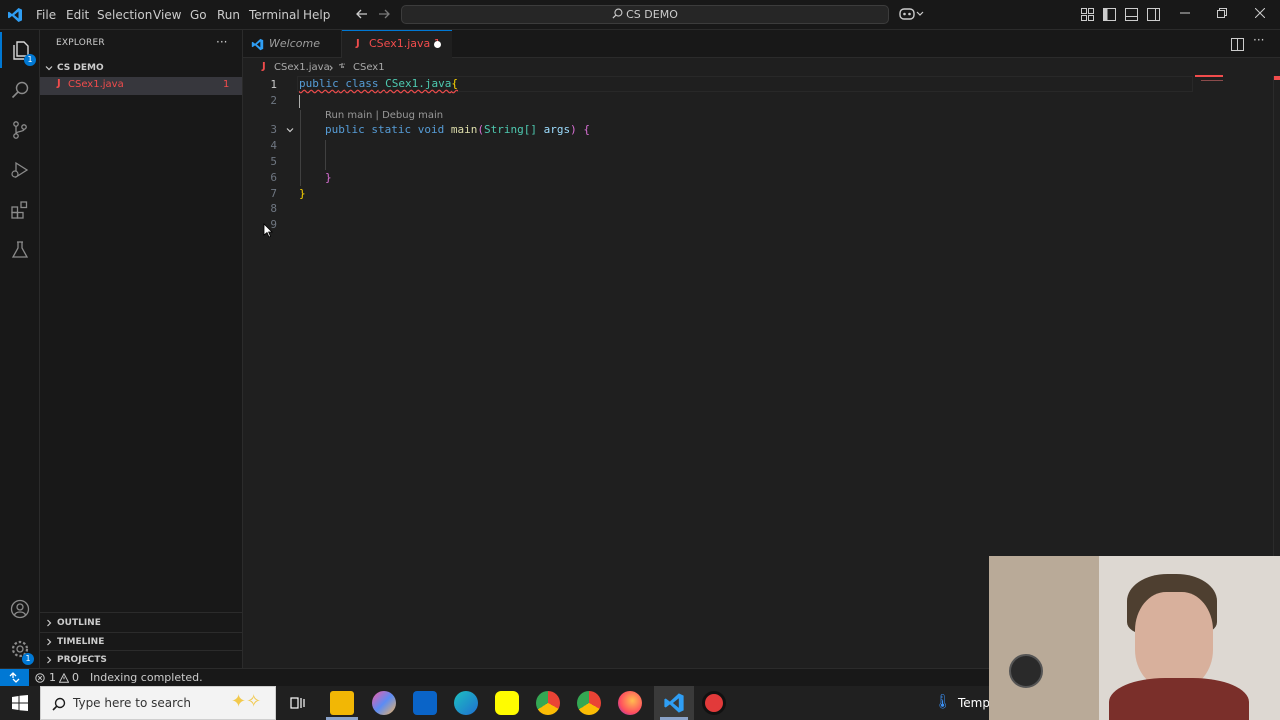 The image size is (1280, 720). What do you see at coordinates (437, 44) in the screenshot?
I see `unsaved-dot-icon` at bounding box center [437, 44].